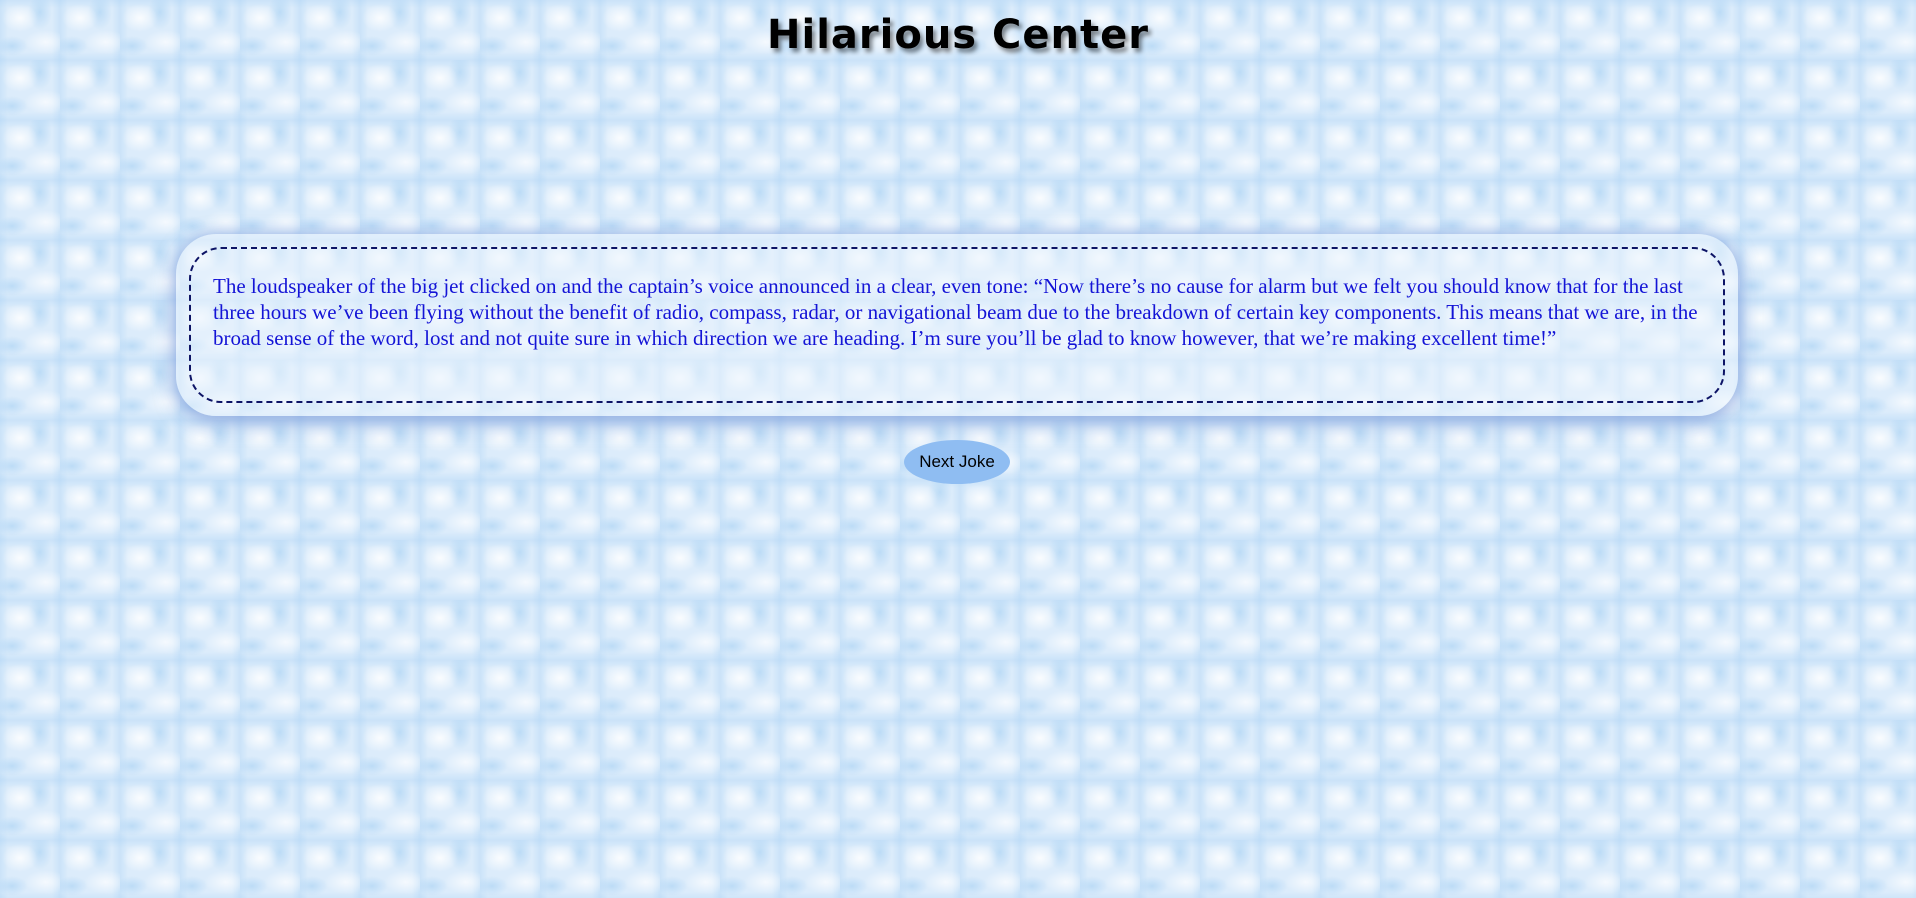  Describe the element at coordinates (957, 462) in the screenshot. I see `next-joke-button: Next Joke` at that location.